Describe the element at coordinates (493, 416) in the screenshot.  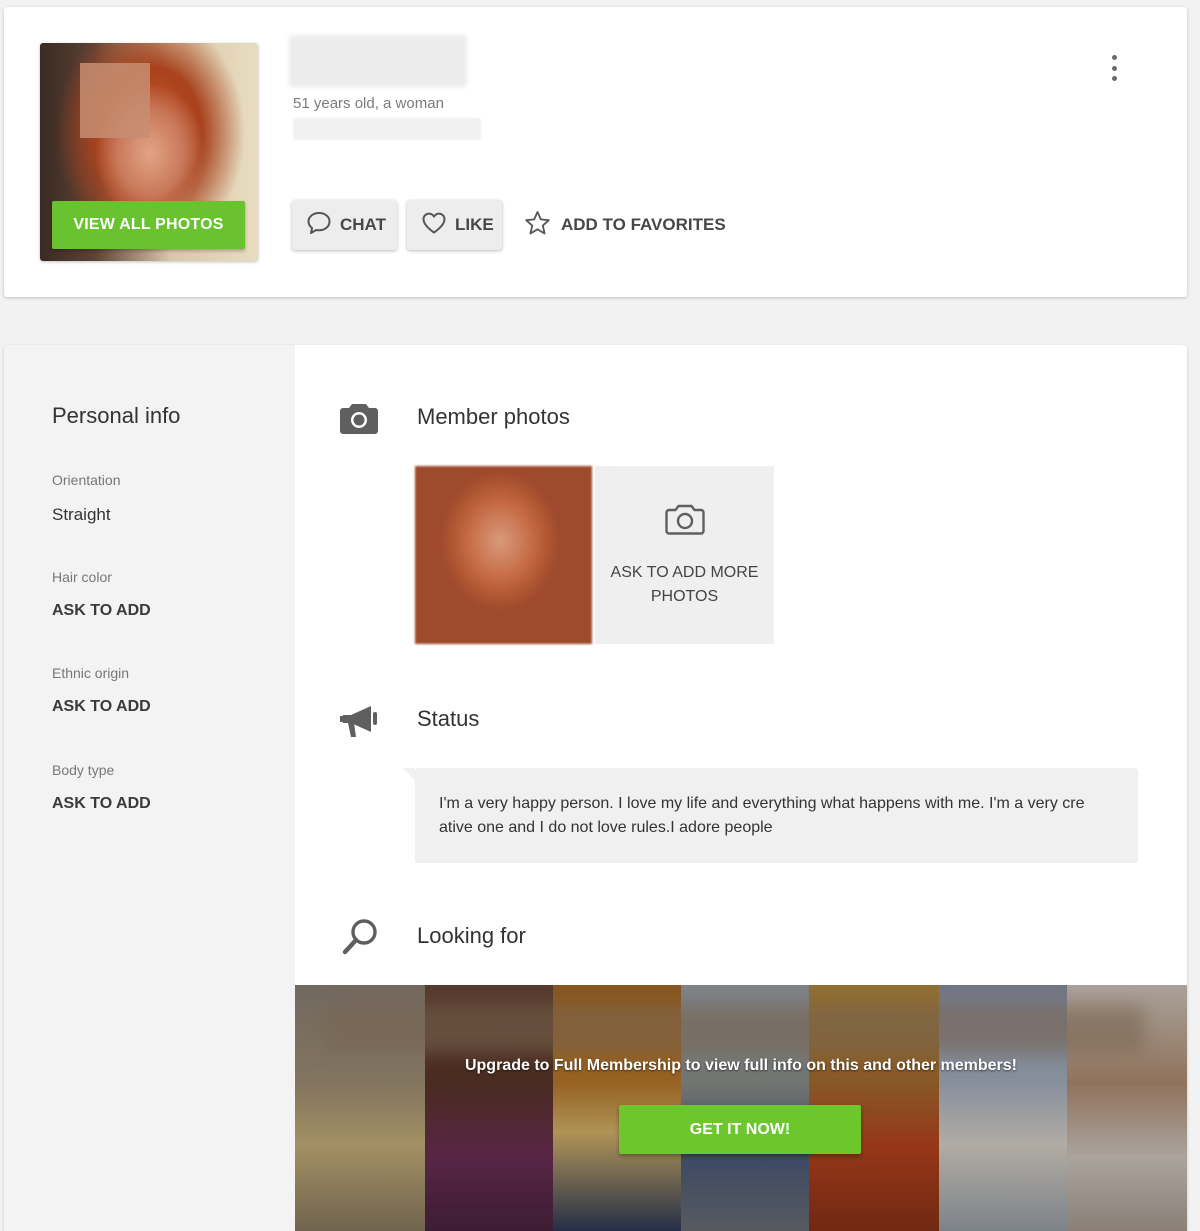
I see `member-photos-title: Member photos` at that location.